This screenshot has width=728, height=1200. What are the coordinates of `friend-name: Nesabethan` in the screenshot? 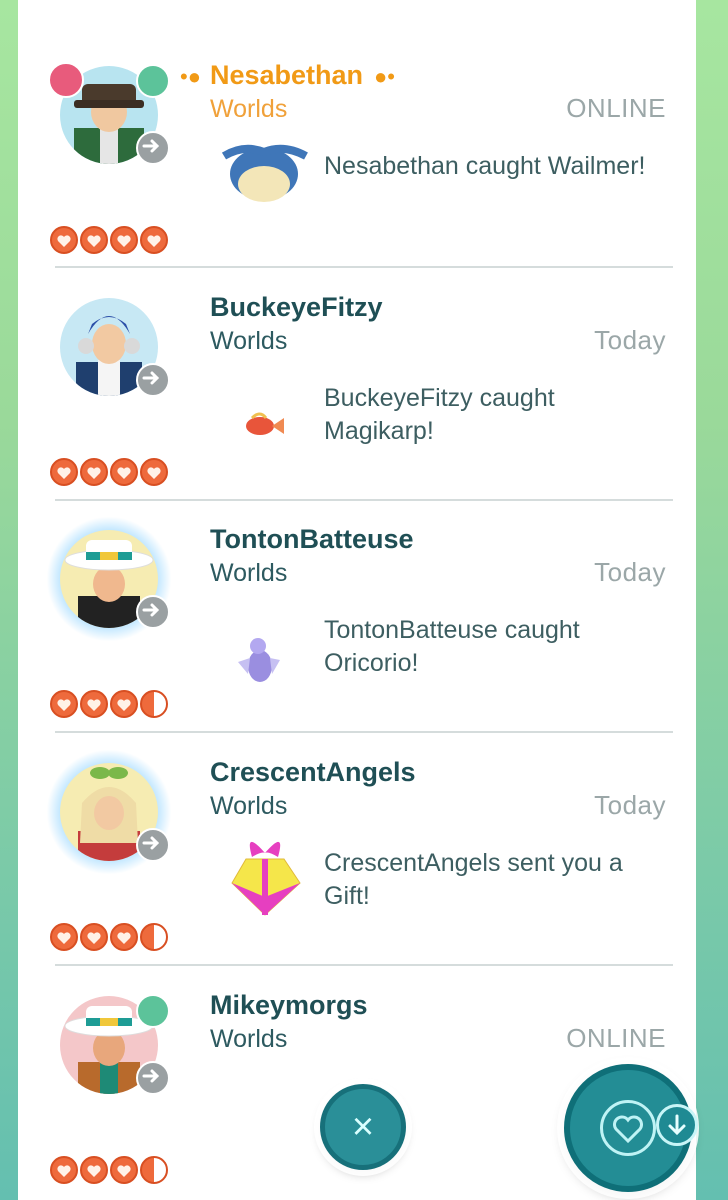 It's located at (287, 75).